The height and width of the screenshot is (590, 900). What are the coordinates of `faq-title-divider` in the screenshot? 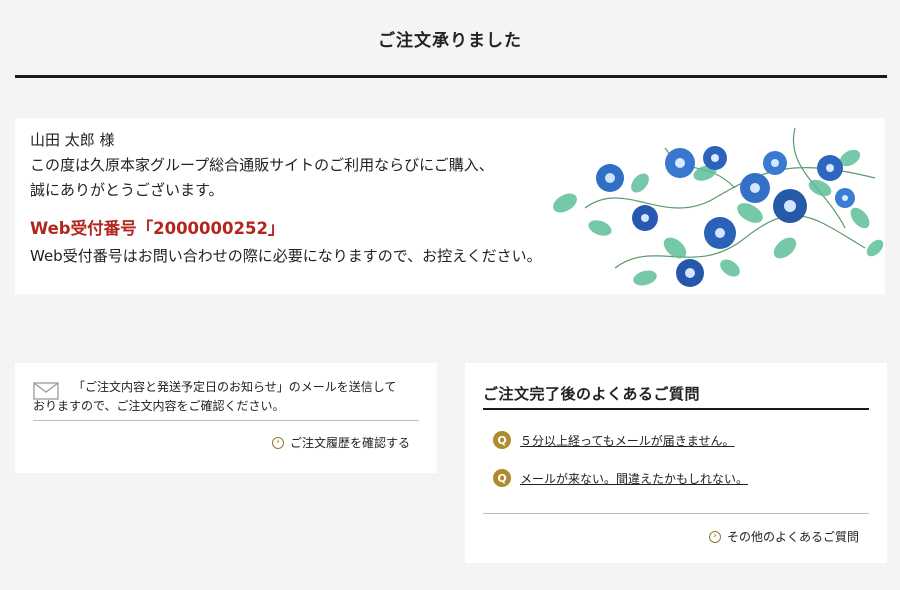 It's located at (676, 409).